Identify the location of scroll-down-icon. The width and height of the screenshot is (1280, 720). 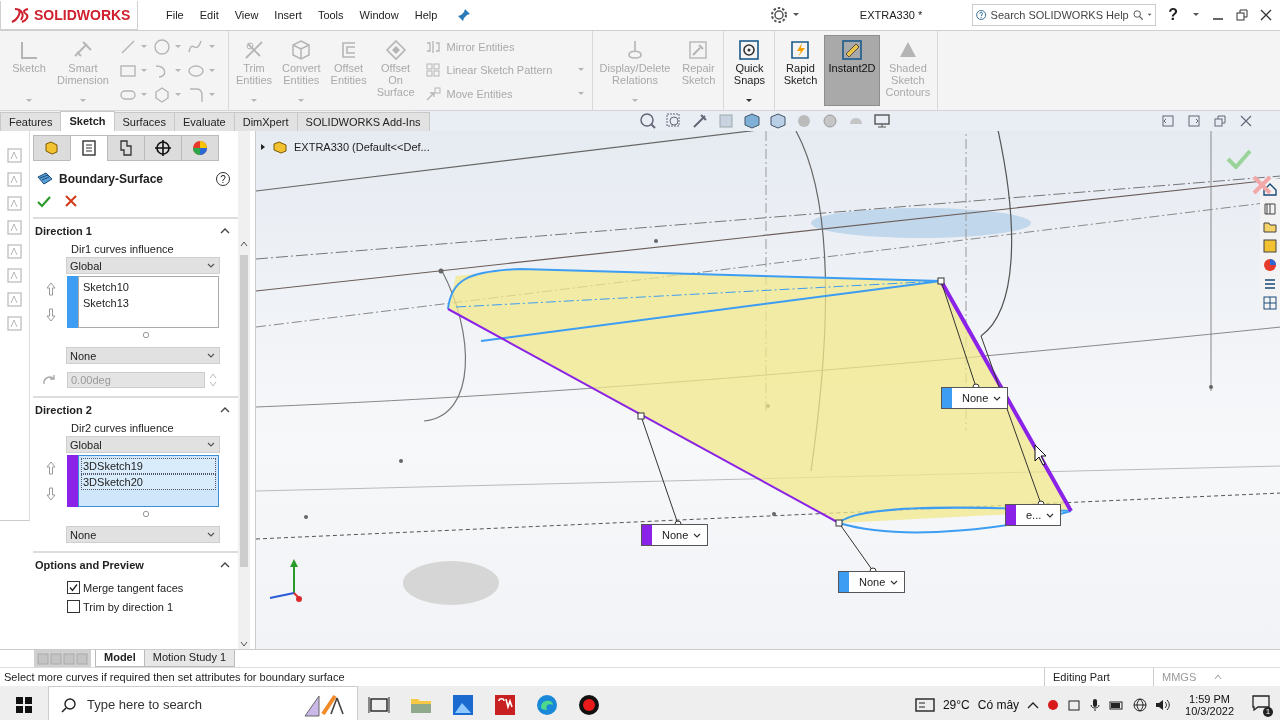
(244, 644).